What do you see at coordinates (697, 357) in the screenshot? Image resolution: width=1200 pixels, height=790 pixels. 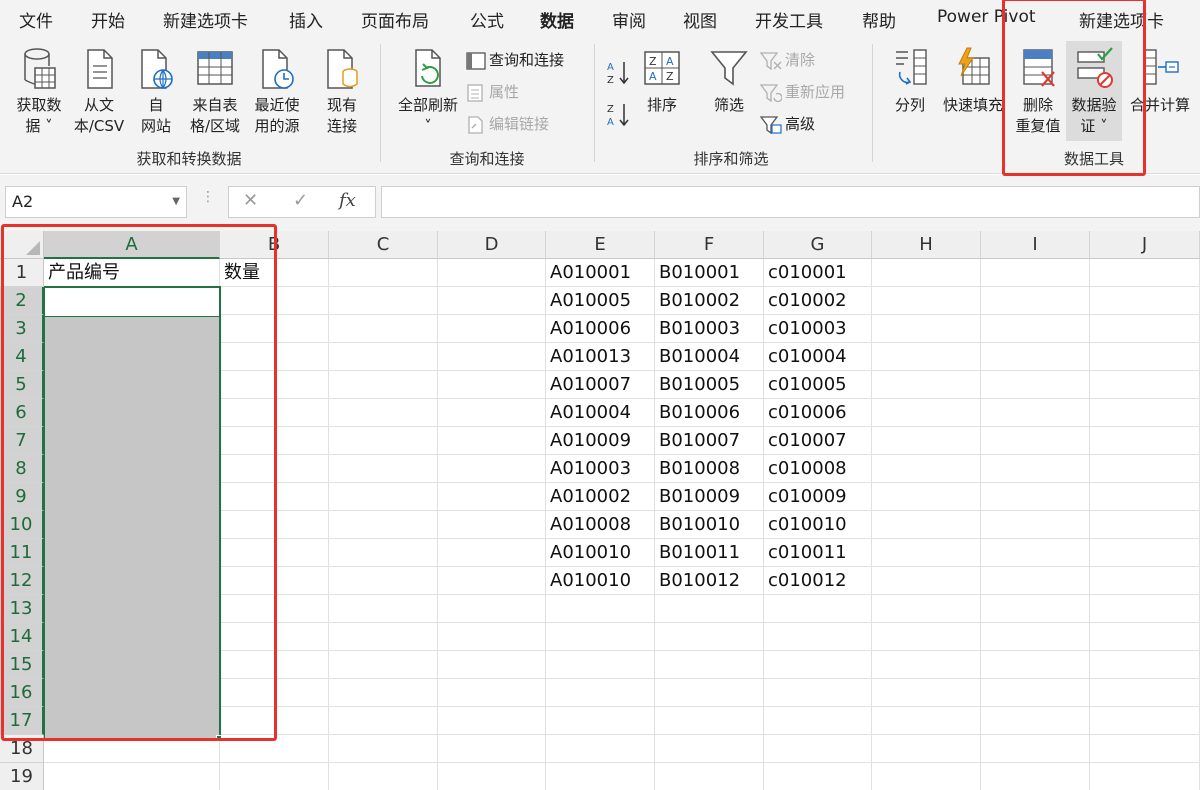 I see `cell-f4: B010004` at bounding box center [697, 357].